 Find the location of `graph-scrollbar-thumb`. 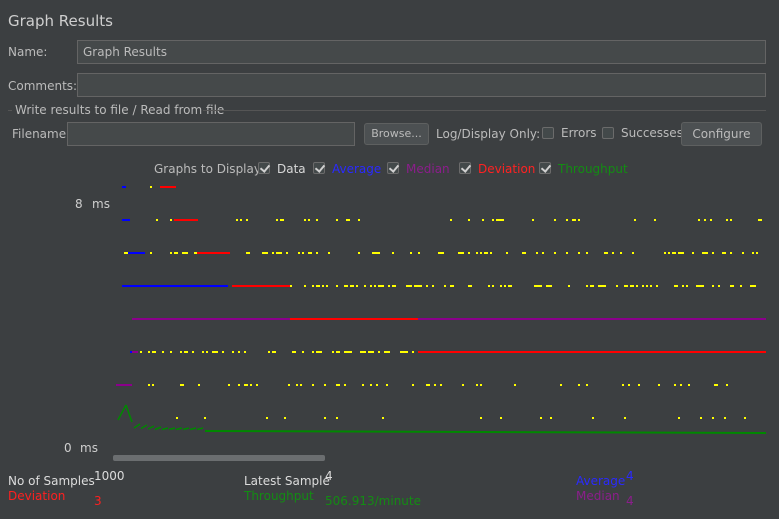

graph-scrollbar-thumb is located at coordinates (219, 458).